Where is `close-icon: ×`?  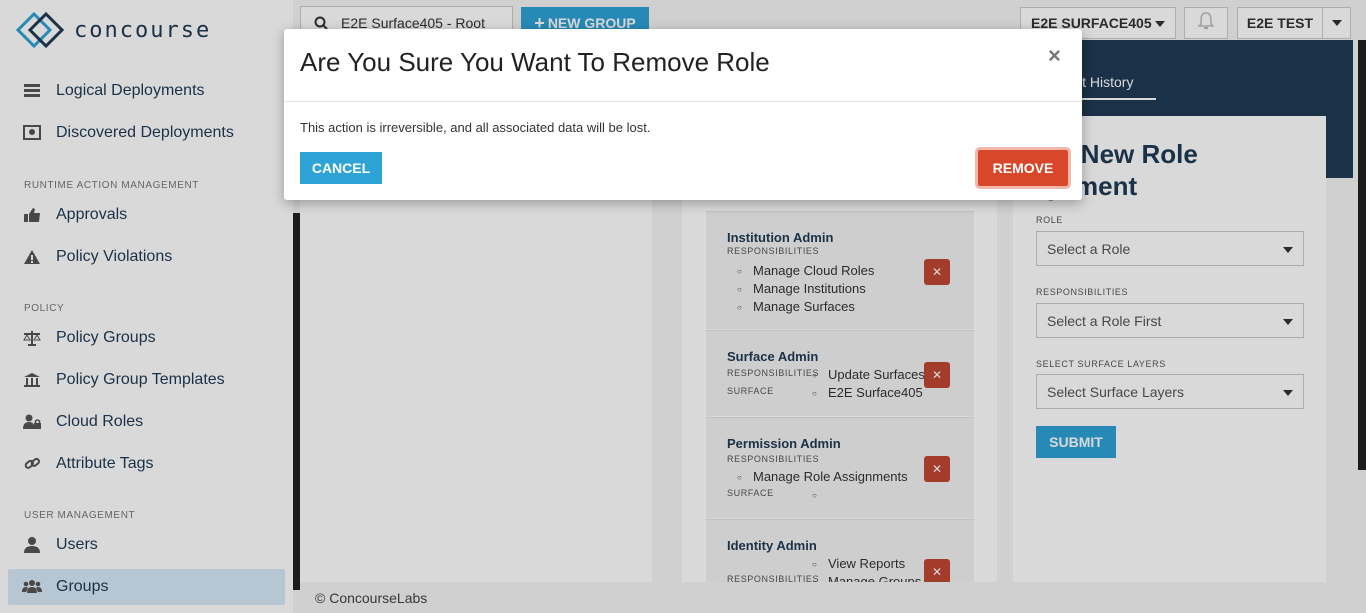 close-icon: × is located at coordinates (1054, 56).